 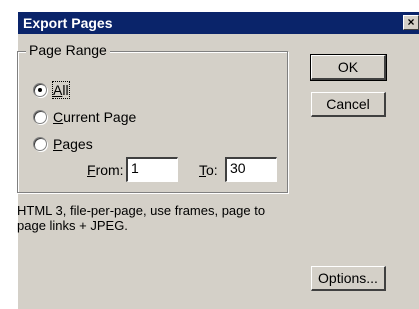 What do you see at coordinates (348, 104) in the screenshot?
I see `cancel-button: Cancel` at bounding box center [348, 104].